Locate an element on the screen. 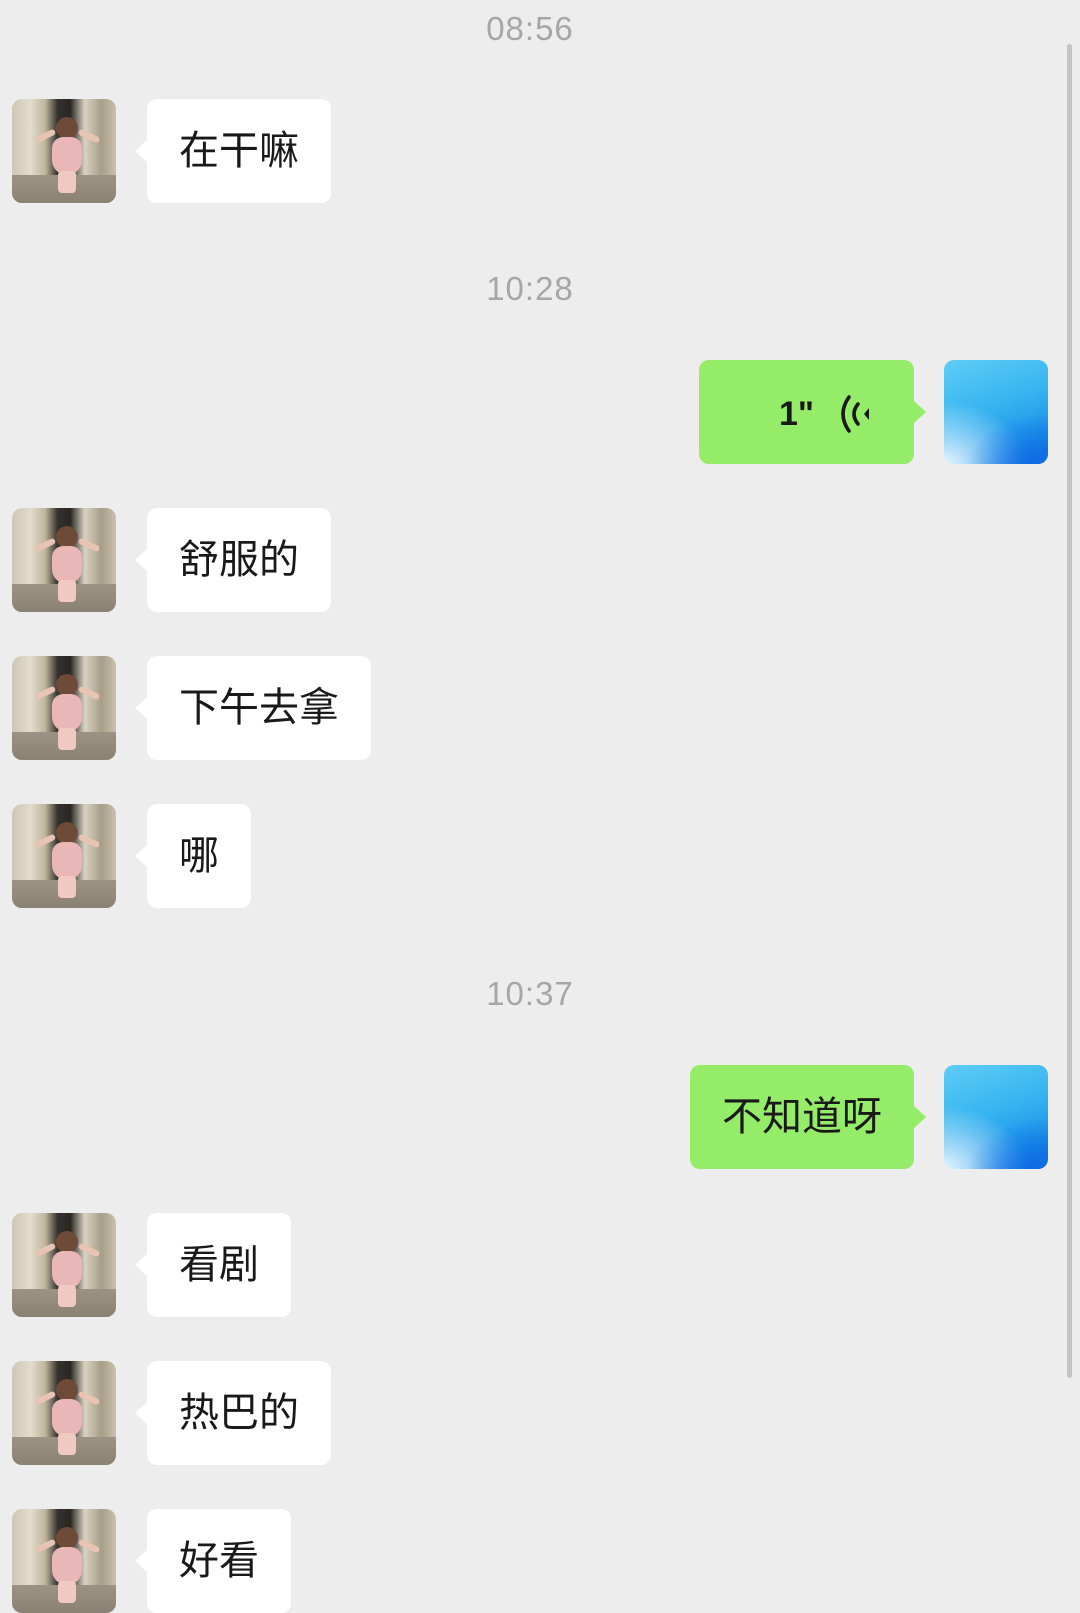 The image size is (1080, 1613). voice-message-bubble: 1" is located at coordinates (812, 412).